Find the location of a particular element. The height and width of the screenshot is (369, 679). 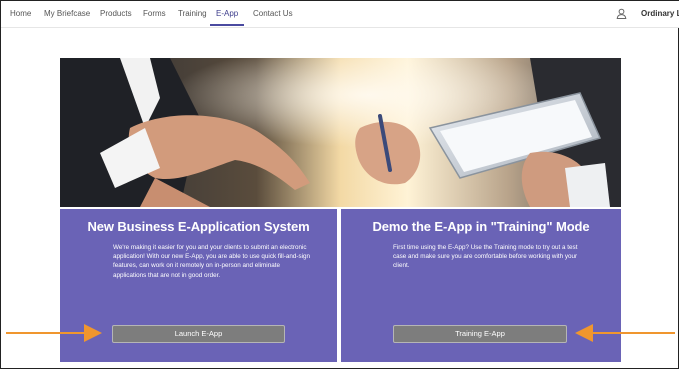

nav-products: Products is located at coordinates (116, 13).